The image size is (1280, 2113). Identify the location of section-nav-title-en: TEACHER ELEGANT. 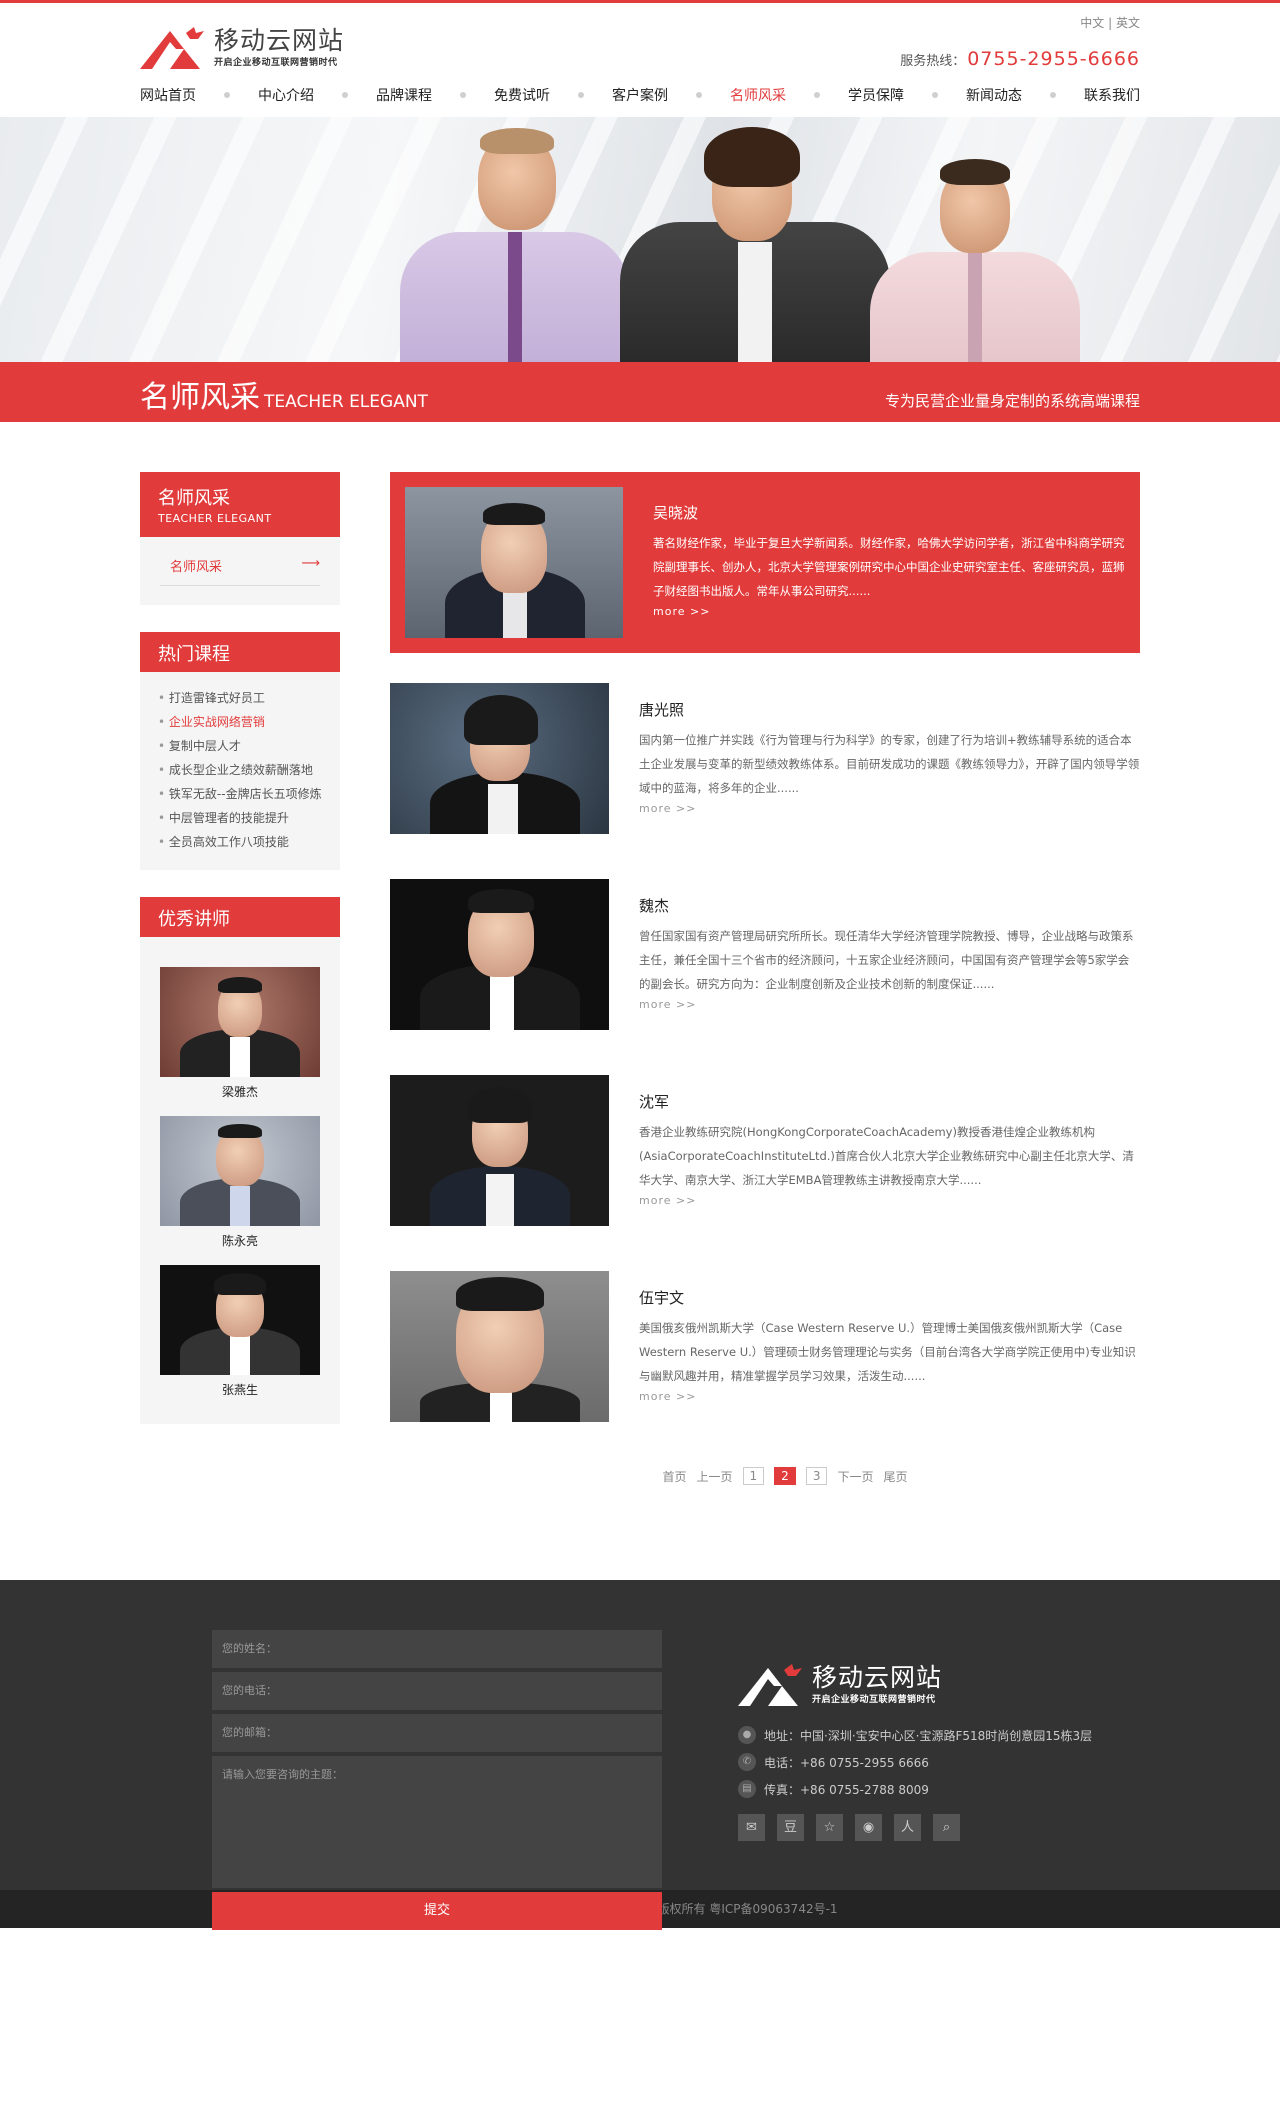
(215, 518).